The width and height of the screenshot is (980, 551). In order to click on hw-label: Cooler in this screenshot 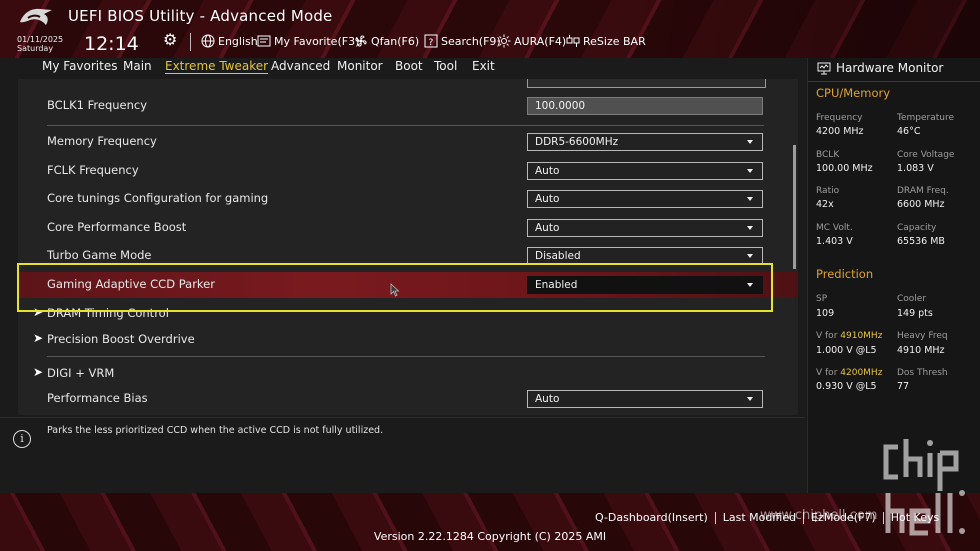, I will do `click(912, 299)`.